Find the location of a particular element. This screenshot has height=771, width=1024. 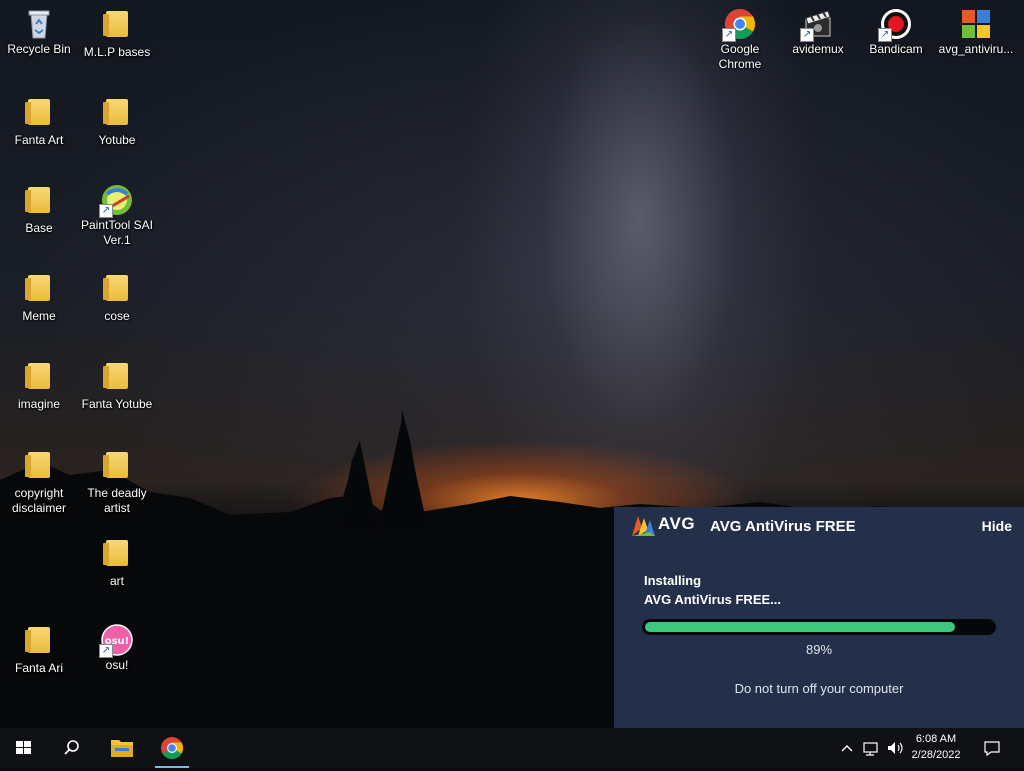

folder-the-deadly-artist: The deadly artist is located at coordinates (117, 482).